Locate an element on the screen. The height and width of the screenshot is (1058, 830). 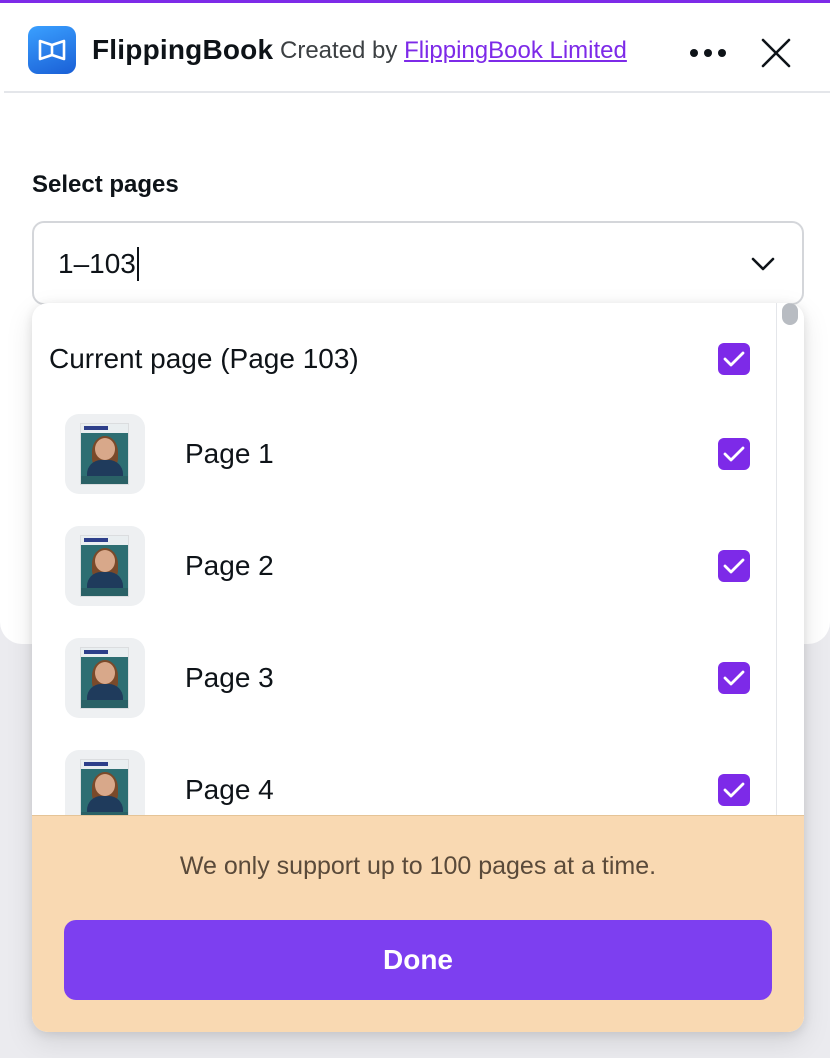
page-option-4: Page 4 is located at coordinates (404, 782).